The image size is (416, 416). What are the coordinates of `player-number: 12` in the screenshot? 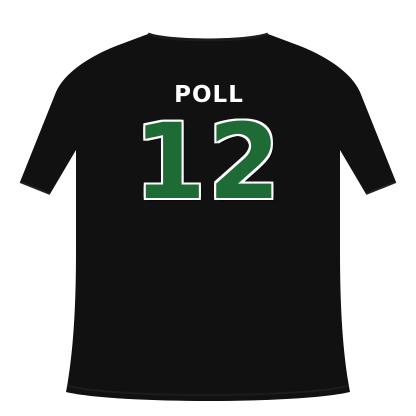 It's located at (208, 162).